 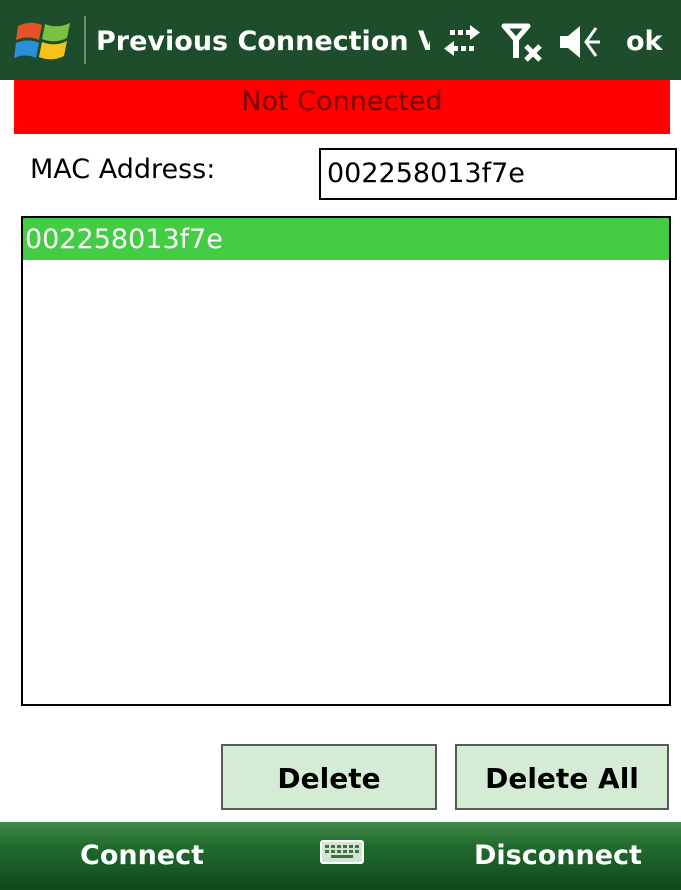 I want to click on disconnect-softkey: Disconnect, so click(x=558, y=856).